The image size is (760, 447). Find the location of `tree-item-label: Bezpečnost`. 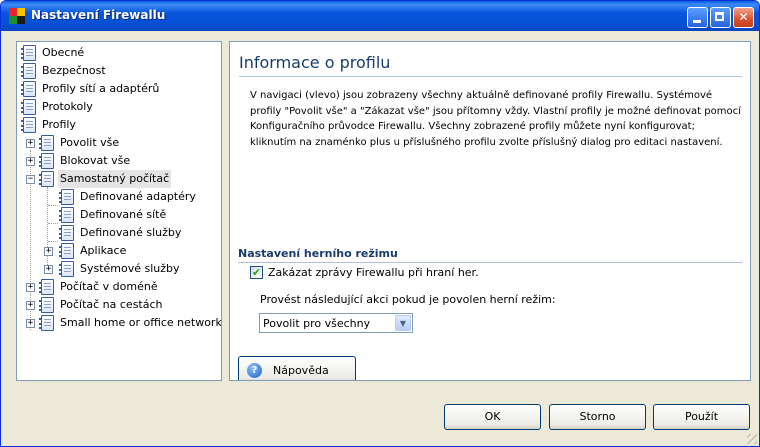

tree-item-label: Bezpečnost is located at coordinates (74, 70).